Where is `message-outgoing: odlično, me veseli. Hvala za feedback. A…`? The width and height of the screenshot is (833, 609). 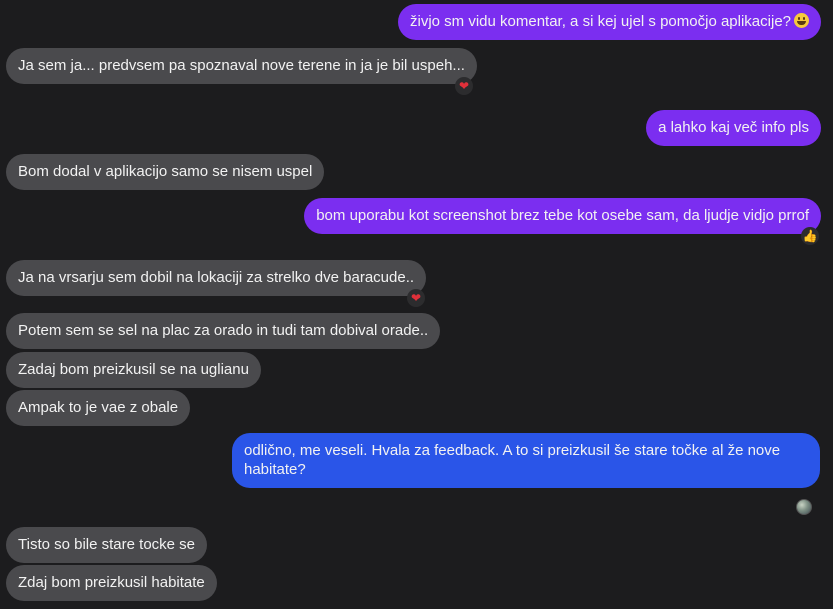 message-outgoing: odlično, me veseli. Hvala za feedback. A… is located at coordinates (526, 460).